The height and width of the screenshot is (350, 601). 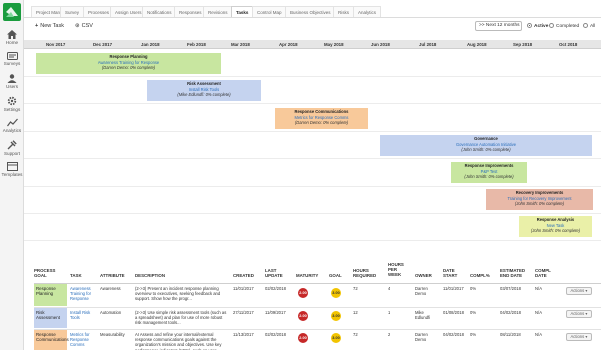 What do you see at coordinates (453, 273) in the screenshot?
I see `col-date-start: DATE START` at bounding box center [453, 273].